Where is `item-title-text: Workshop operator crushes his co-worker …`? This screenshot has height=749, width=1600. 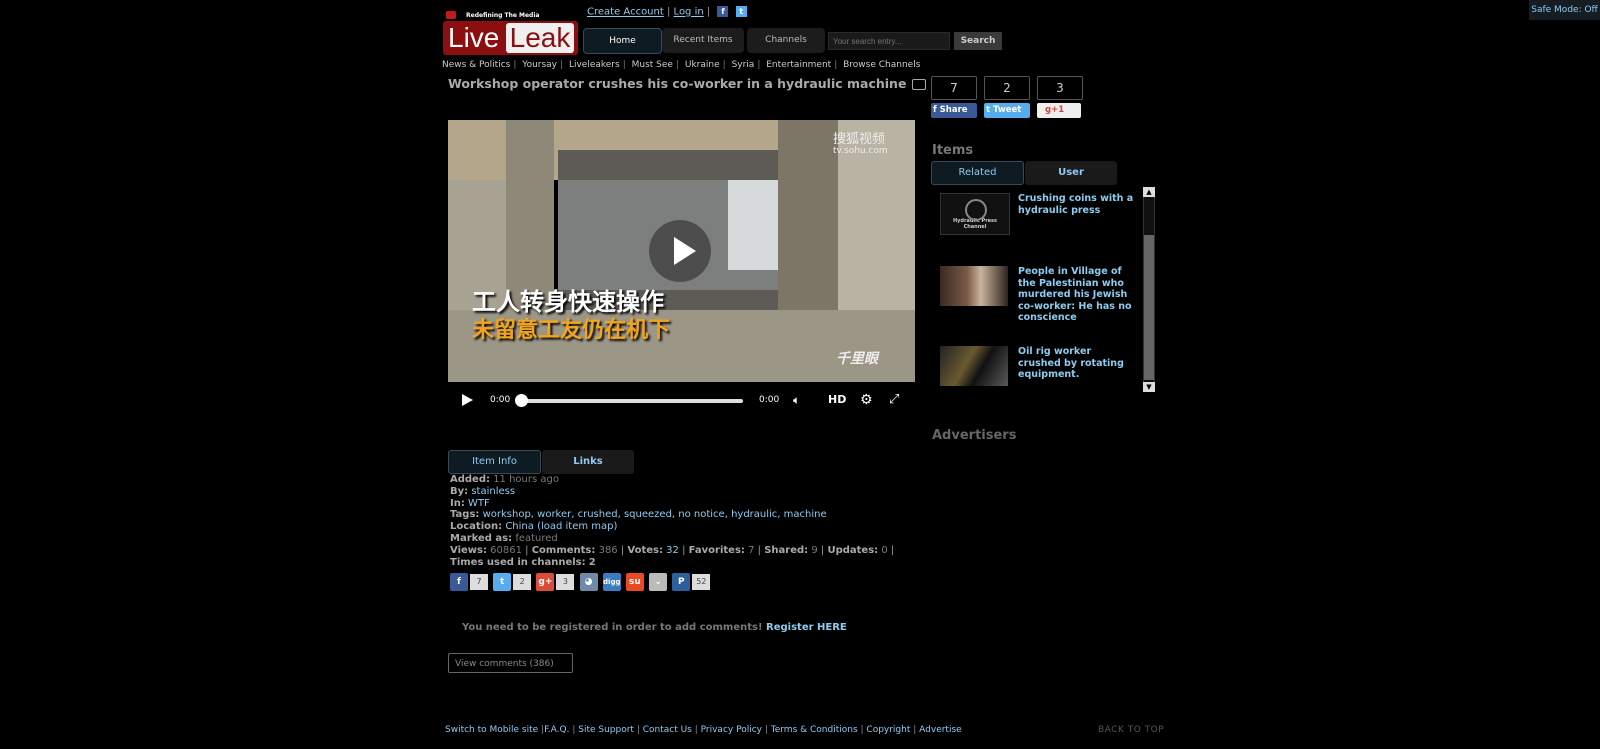
item-title-text: Workshop operator crushes his co-worker … is located at coordinates (677, 83).